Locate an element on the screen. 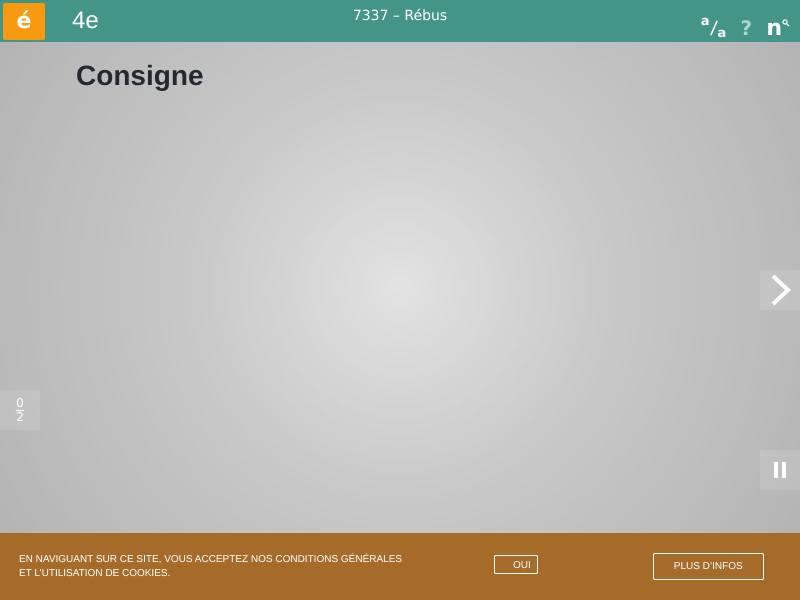 This screenshot has width=800, height=600. cookie-notice: EN NAVIGUANT SUR CE SITE, VOUS ACCEPTEZ NOS CONDITIONS GÉNÉRALES ET L’UTILISATION DE COOKIES. is located at coordinates (211, 566).